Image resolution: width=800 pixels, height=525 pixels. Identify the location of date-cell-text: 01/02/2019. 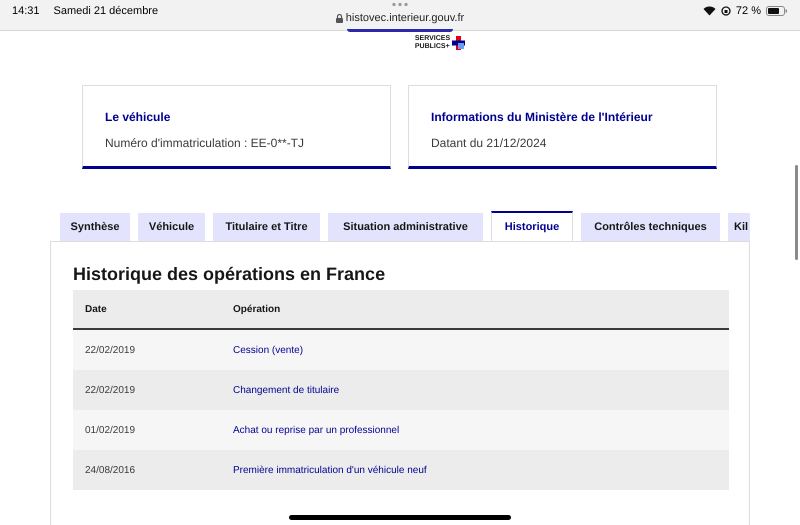
(110, 431).